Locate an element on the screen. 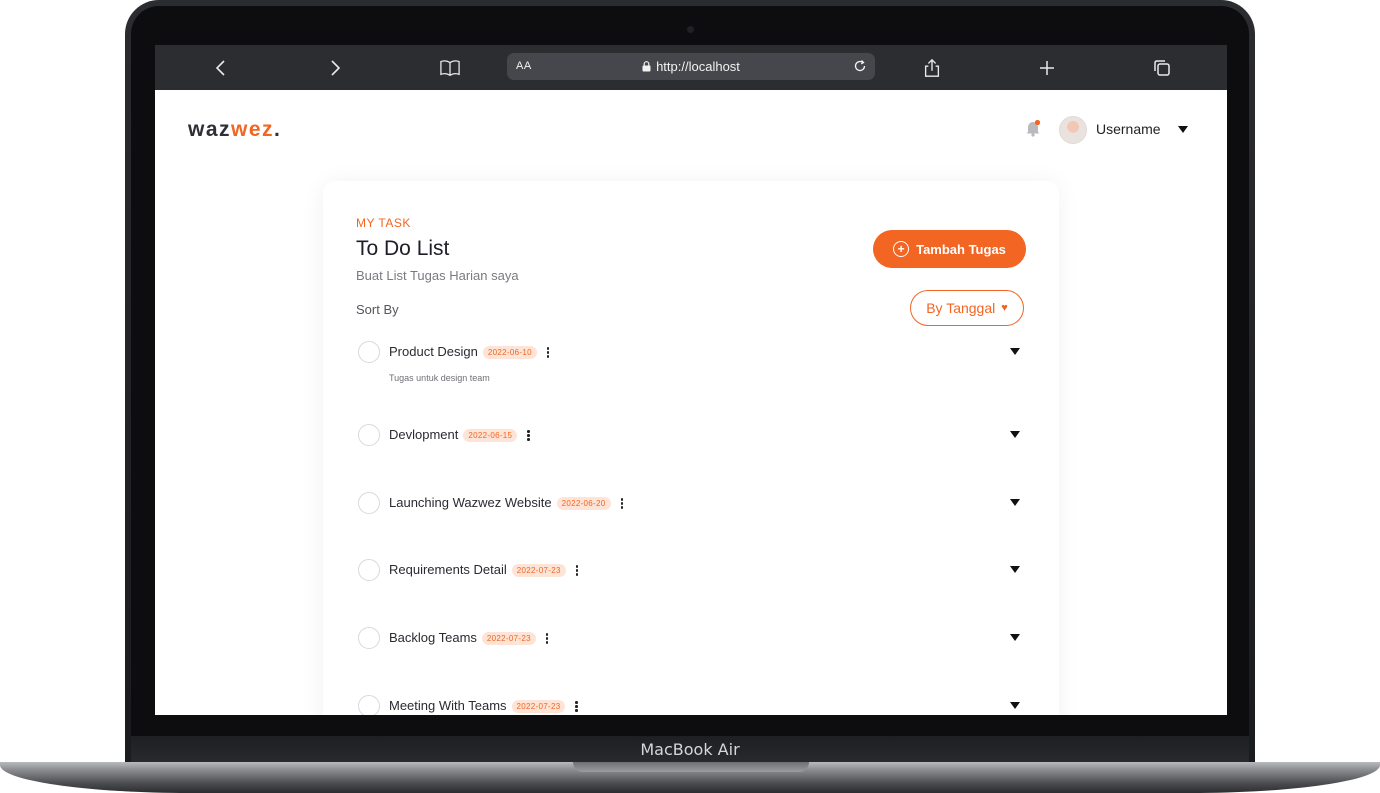 The image size is (1380, 793). back-icon is located at coordinates (221, 68).